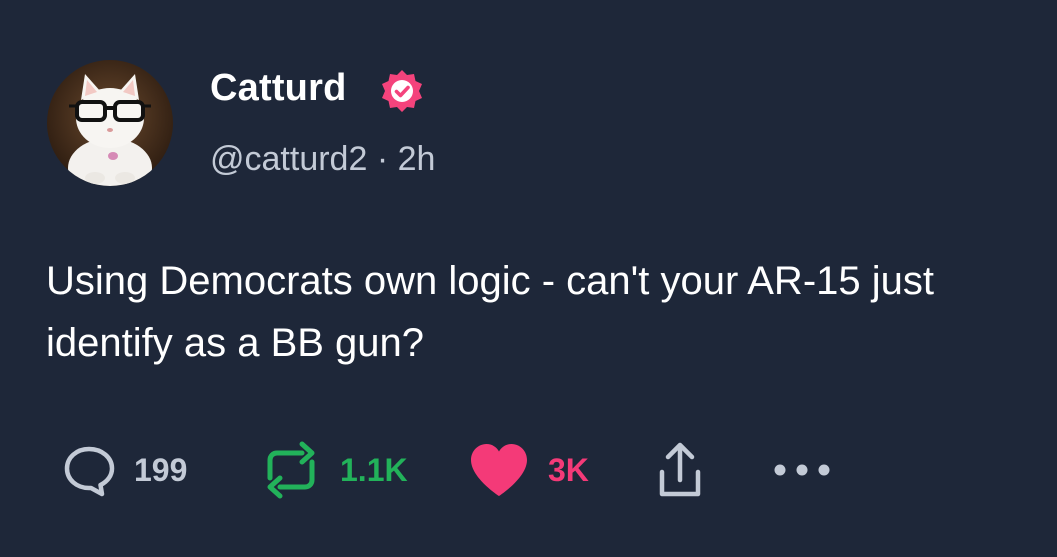  Describe the element at coordinates (333, 470) in the screenshot. I see `retweet-button: 1.1K` at that location.